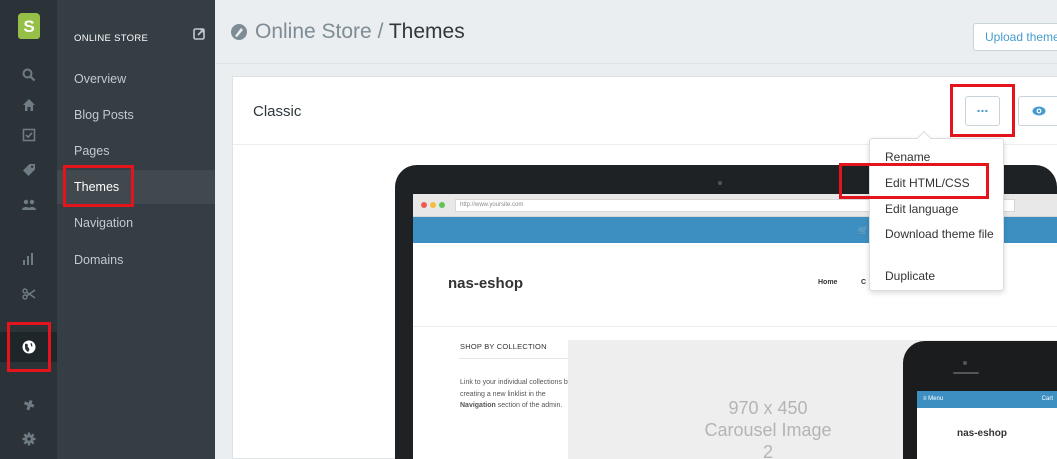 This screenshot has width=1057, height=459. What do you see at coordinates (199, 34) in the screenshot?
I see `external-link-icon` at bounding box center [199, 34].